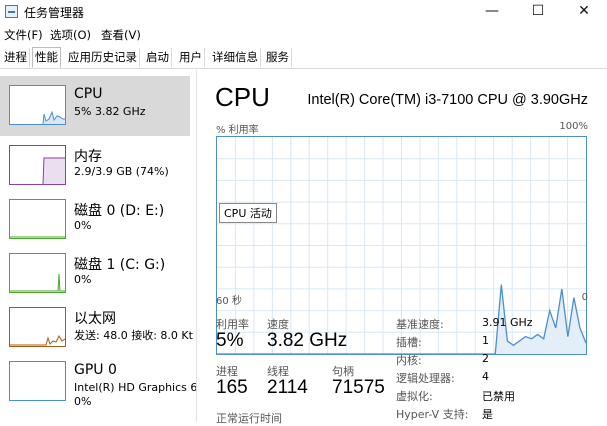 The width and height of the screenshot is (607, 426). I want to click on device-name: CPU, so click(88, 94).